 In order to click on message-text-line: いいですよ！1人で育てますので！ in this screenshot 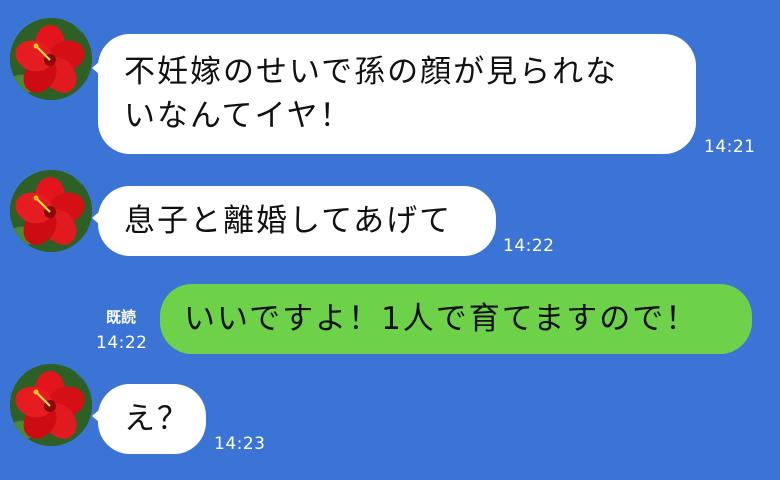, I will do `click(441, 319)`.